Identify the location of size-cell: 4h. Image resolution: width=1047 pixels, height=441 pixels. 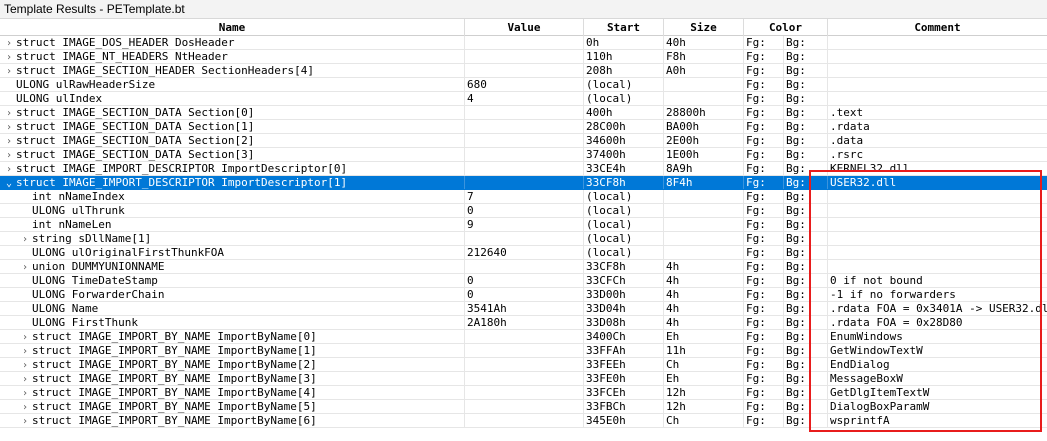
(704, 308).